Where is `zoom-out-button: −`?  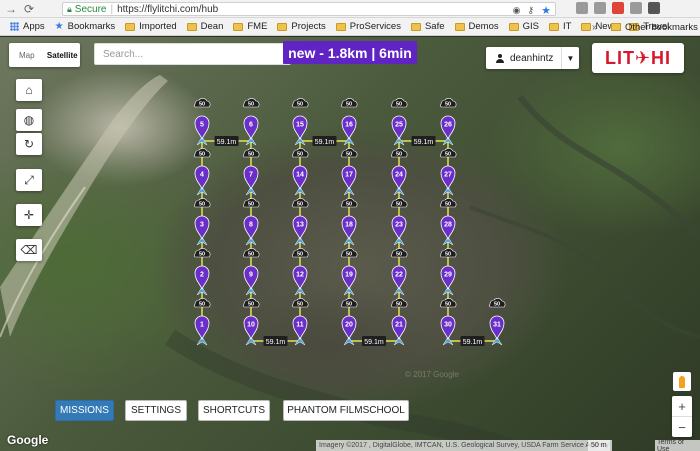 zoom-out-button: − is located at coordinates (682, 426).